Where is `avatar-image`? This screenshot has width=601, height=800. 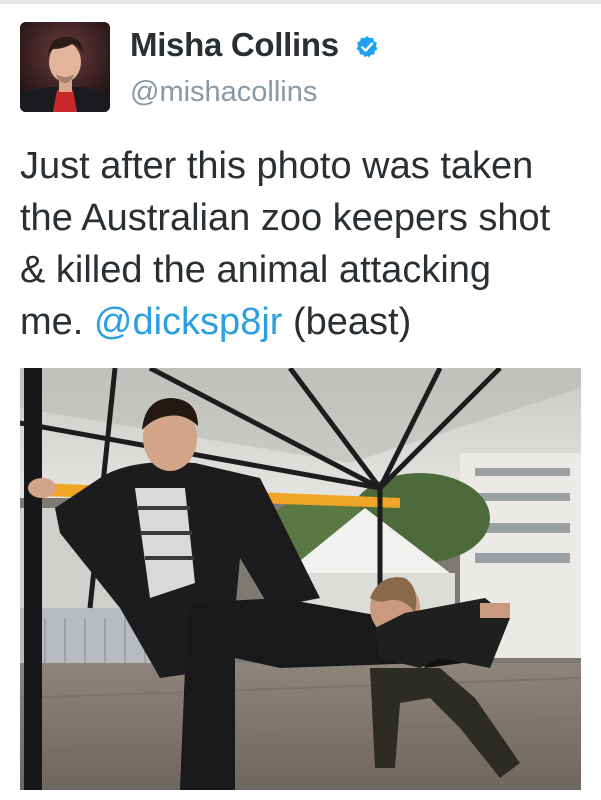 avatar-image is located at coordinates (65, 67).